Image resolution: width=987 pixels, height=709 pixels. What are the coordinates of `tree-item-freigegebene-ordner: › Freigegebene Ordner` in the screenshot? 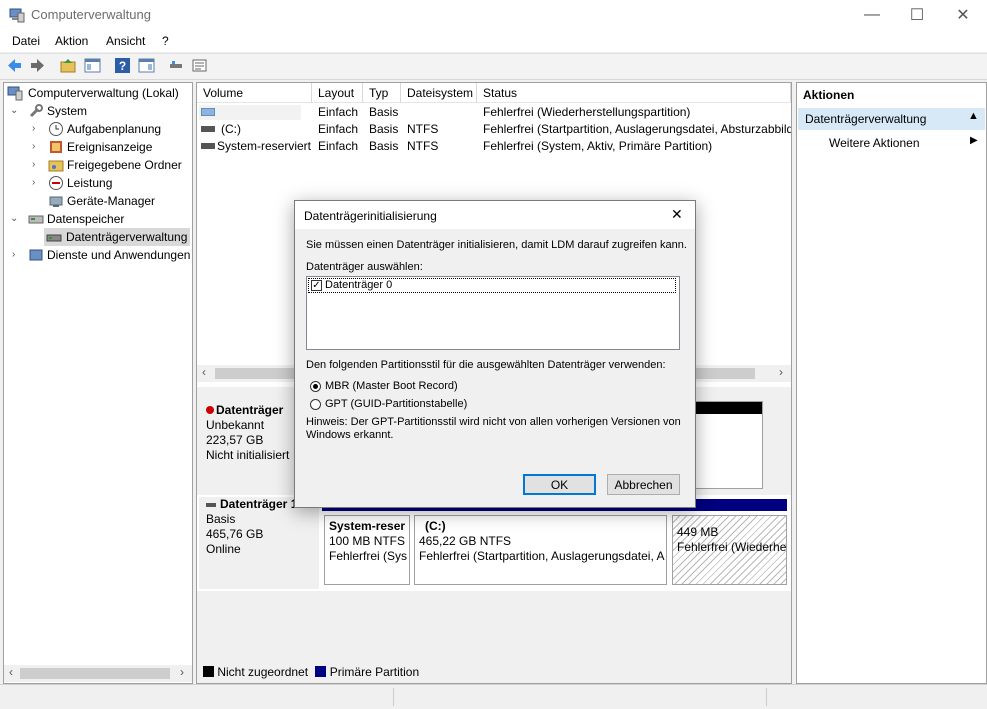 It's located at (97, 165).